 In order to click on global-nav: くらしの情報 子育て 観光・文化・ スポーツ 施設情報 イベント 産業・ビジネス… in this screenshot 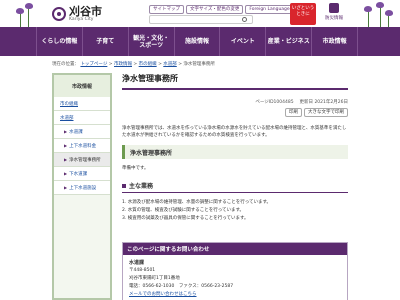, I will do `click(200, 41)`.